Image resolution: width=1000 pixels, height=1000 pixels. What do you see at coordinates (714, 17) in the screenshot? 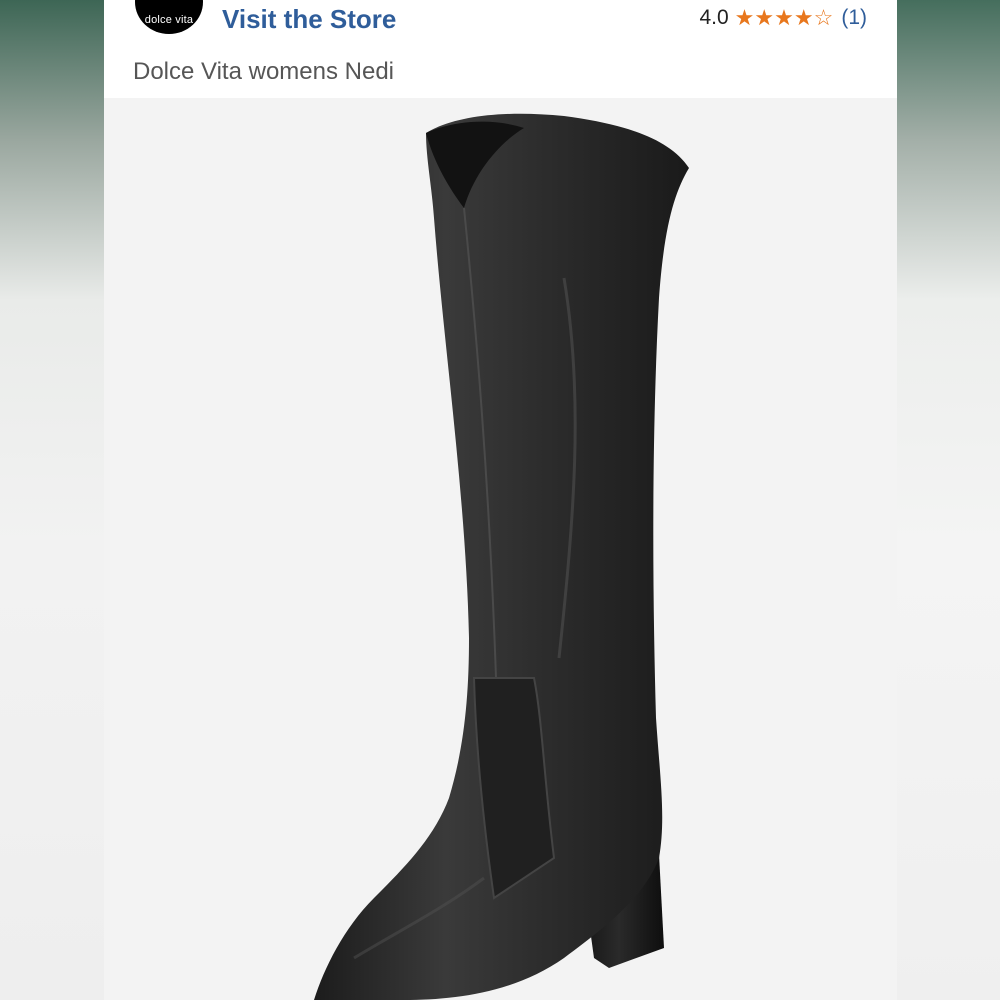
I see `rating-value: 4.0` at bounding box center [714, 17].